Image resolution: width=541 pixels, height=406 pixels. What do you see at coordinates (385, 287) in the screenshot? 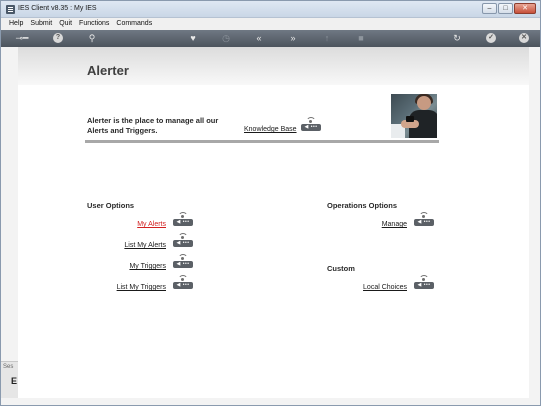
I see `local-choices-link: Local Choices` at bounding box center [385, 287].